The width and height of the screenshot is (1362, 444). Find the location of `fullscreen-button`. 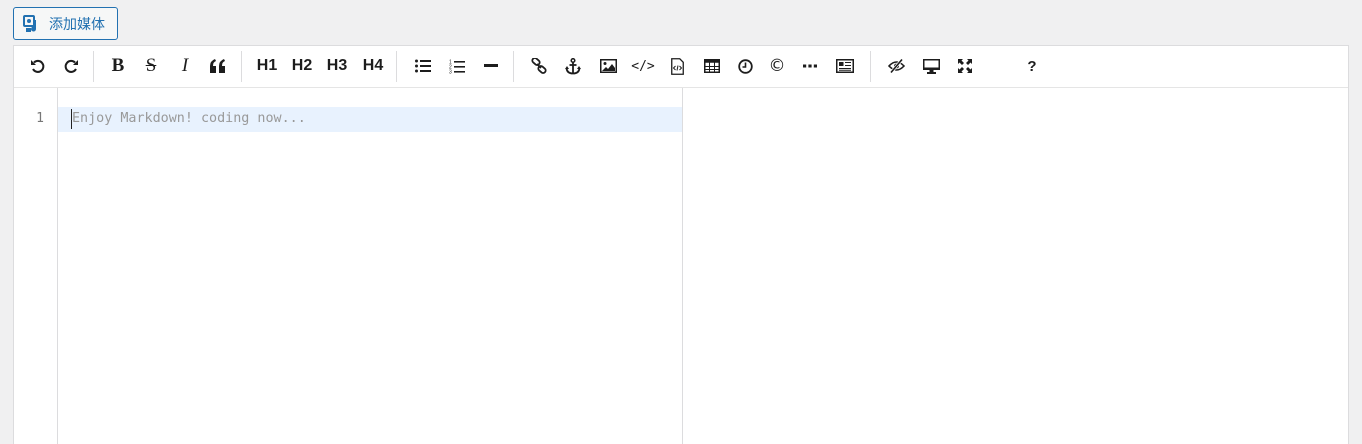

fullscreen-button is located at coordinates (965, 66).